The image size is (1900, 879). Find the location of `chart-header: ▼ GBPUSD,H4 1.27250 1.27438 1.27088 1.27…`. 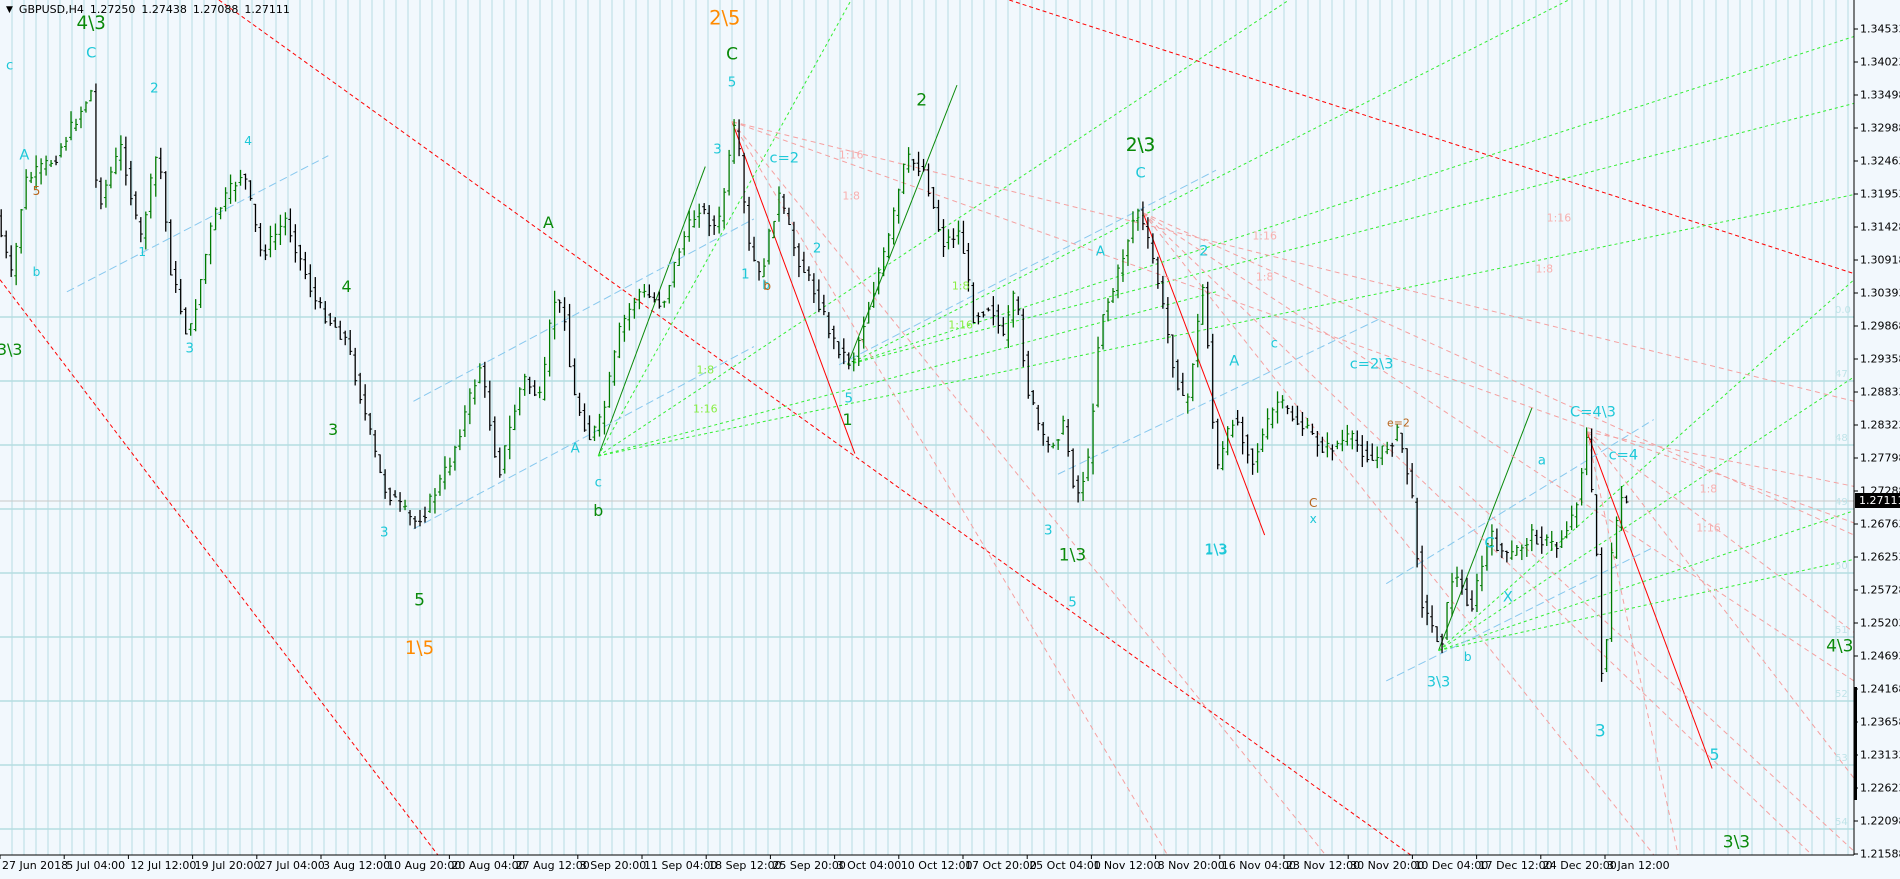

chart-header: ▼ GBPUSD,H4 1.27250 1.27438 1.27088 1.27… is located at coordinates (148, 9).